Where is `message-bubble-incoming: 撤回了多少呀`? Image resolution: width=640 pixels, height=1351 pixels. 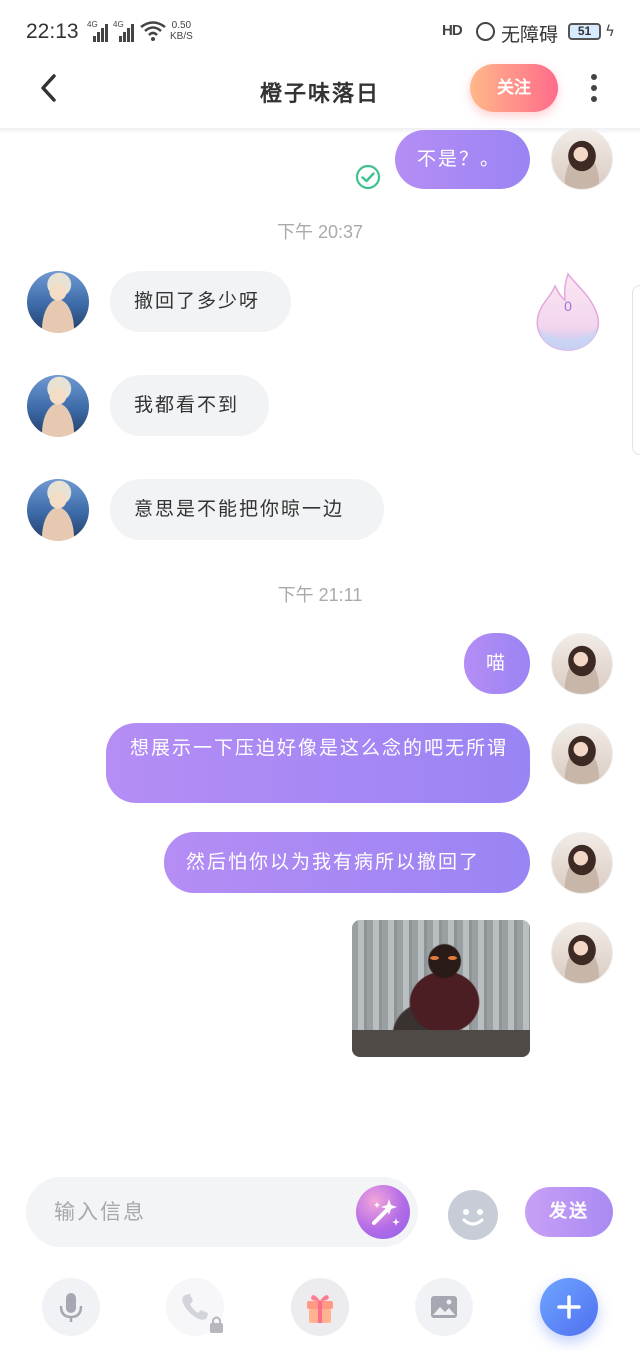 message-bubble-incoming: 撤回了多少呀 is located at coordinates (200, 301).